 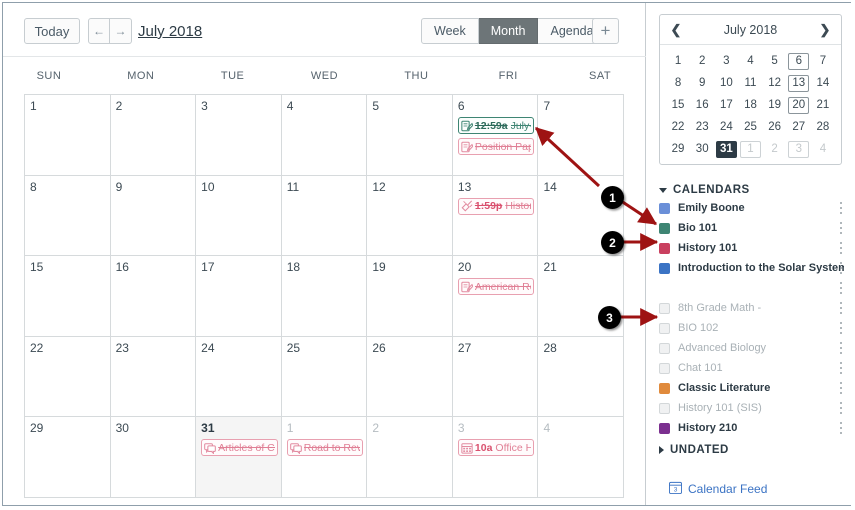 I want to click on mini-calendar-day: 27, so click(x=799, y=127).